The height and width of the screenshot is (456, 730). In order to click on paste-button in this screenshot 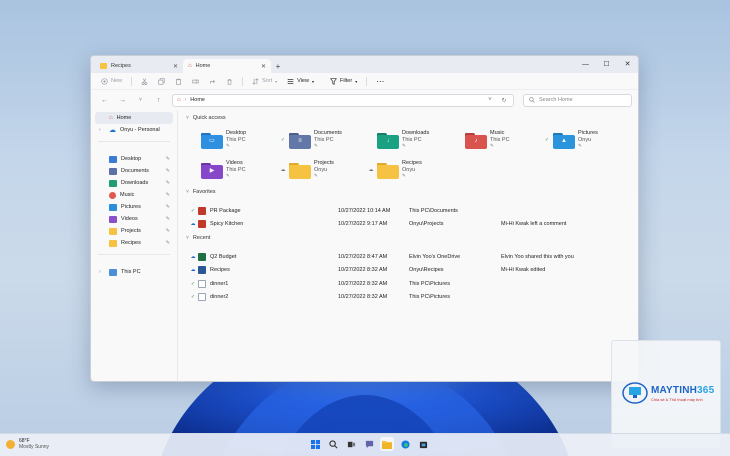, I will do `click(178, 81)`.